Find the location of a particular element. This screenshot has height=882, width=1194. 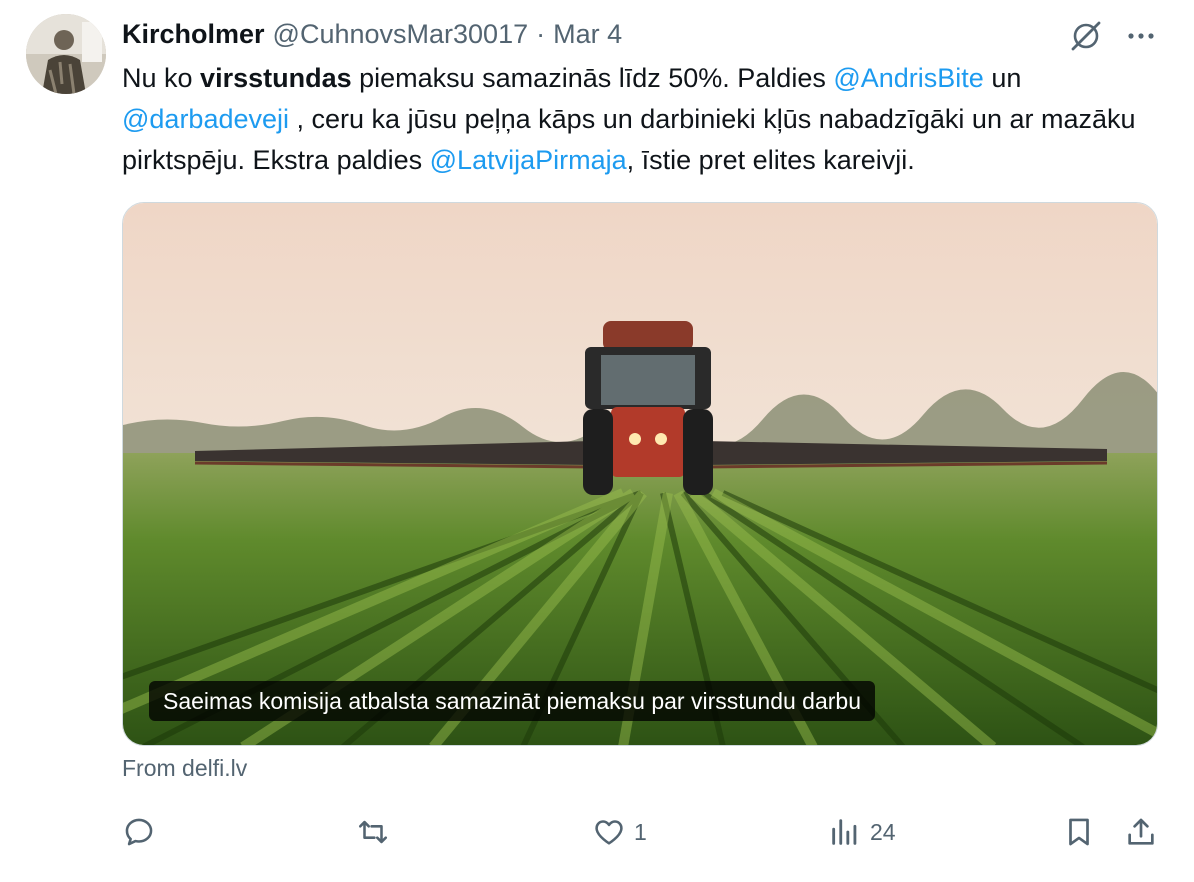

avatar is located at coordinates (66, 54).